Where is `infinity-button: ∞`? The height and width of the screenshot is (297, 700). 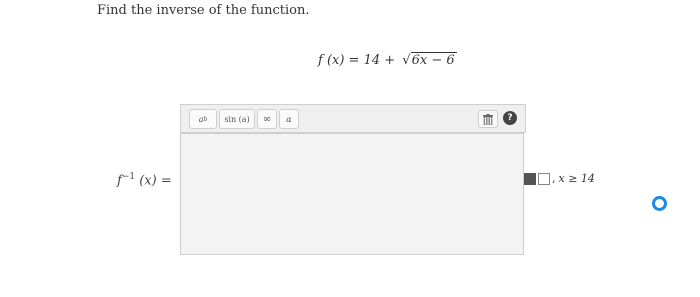
infinity-button: ∞ is located at coordinates (267, 119).